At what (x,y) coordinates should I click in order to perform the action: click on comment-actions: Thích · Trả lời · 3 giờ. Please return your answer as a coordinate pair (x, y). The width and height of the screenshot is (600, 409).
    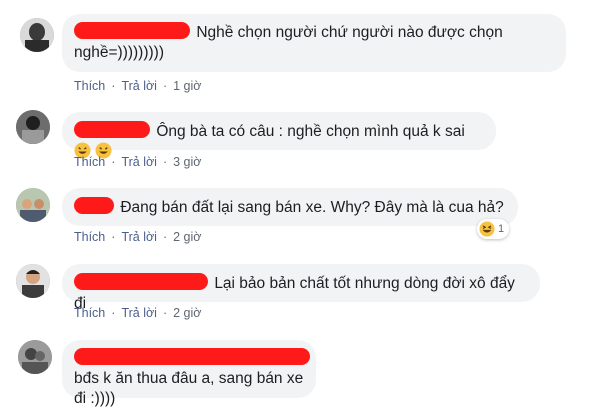
    Looking at the image, I should click on (138, 162).